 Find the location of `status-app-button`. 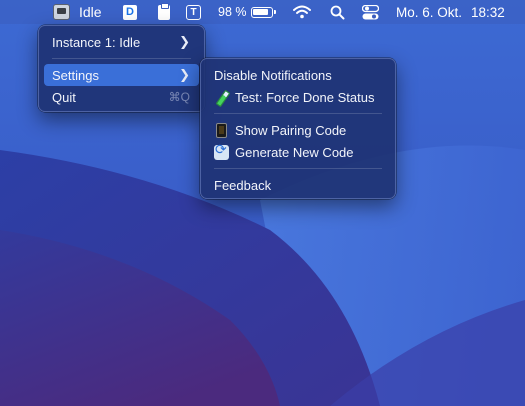

status-app-button is located at coordinates (61, 12).